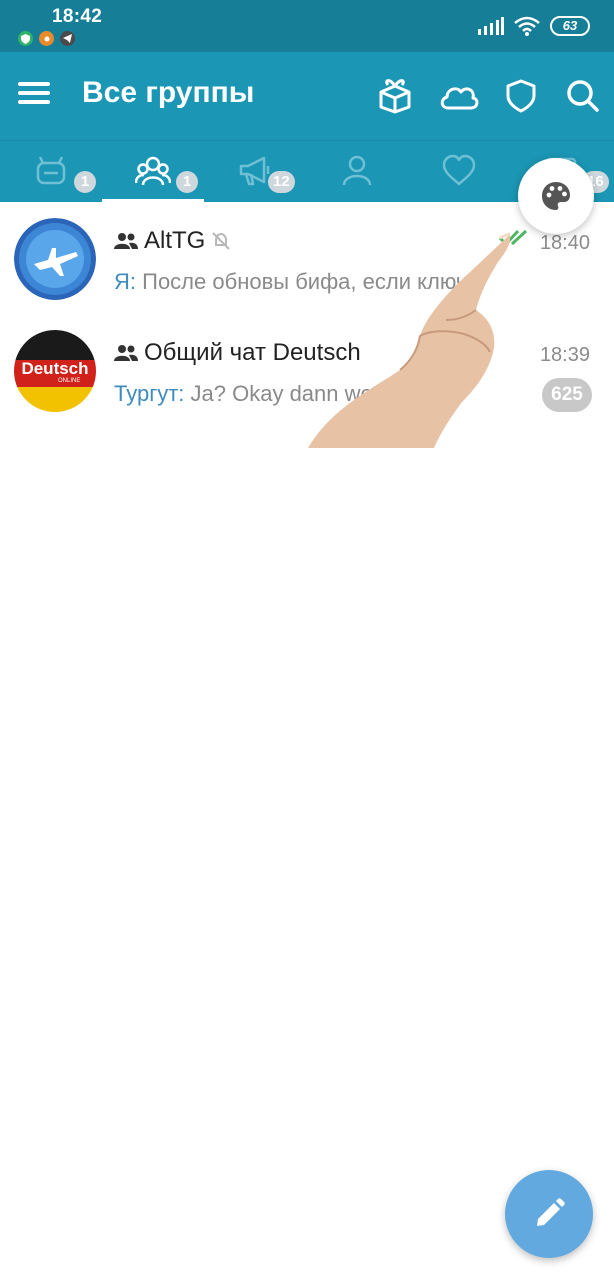 This screenshot has height=1280, width=614. I want to click on cloud-icon, so click(459, 96).